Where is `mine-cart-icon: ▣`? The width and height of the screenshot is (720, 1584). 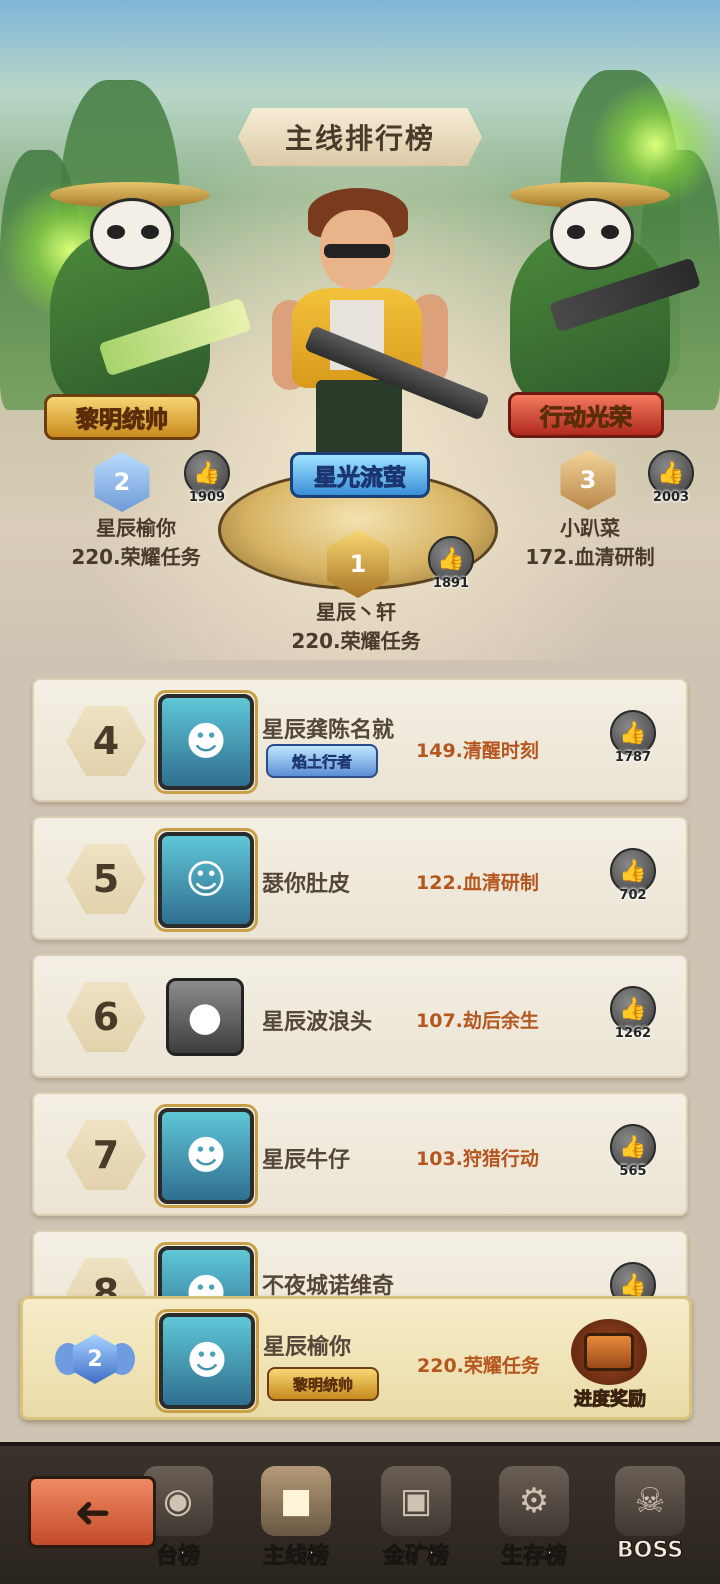
mine-cart-icon: ▣ is located at coordinates (416, 1501).